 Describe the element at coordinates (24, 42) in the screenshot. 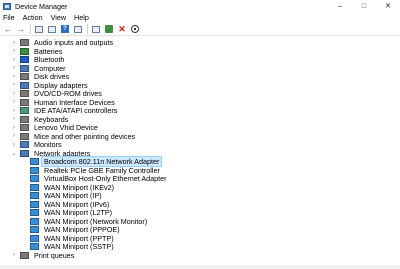

I see `speaker-icon` at that location.